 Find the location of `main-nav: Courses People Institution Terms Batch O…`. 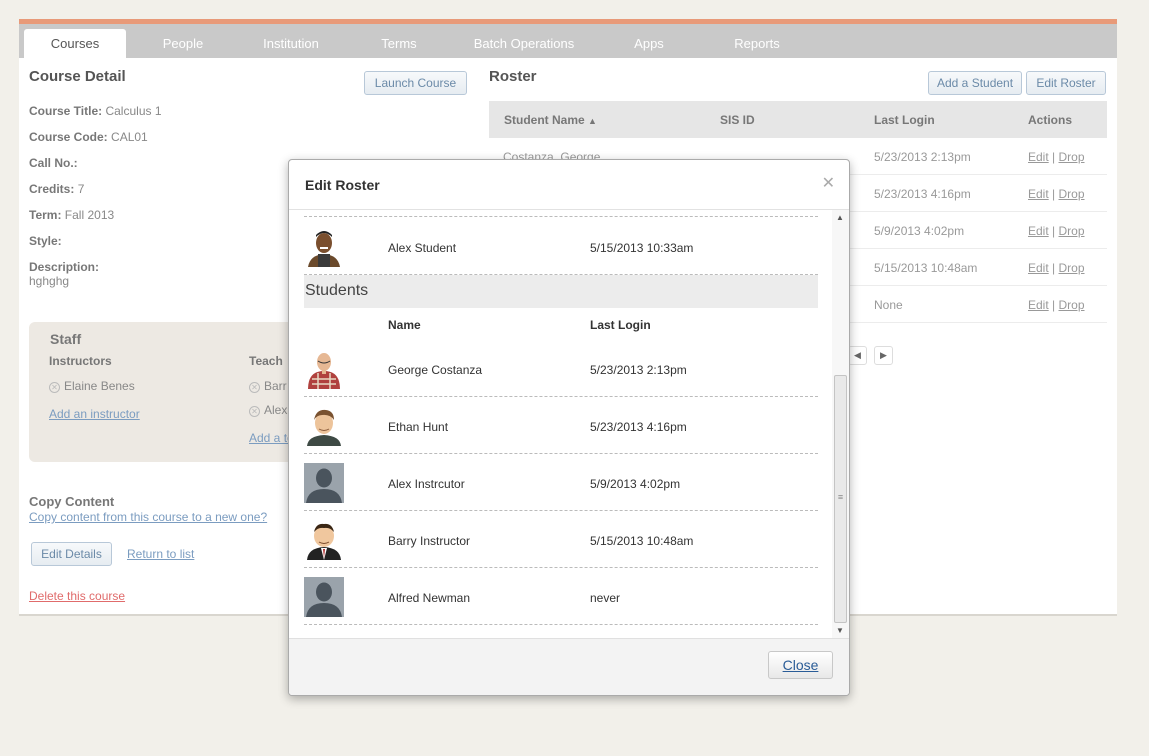

main-nav: Courses People Institution Terms Batch O… is located at coordinates (568, 41).